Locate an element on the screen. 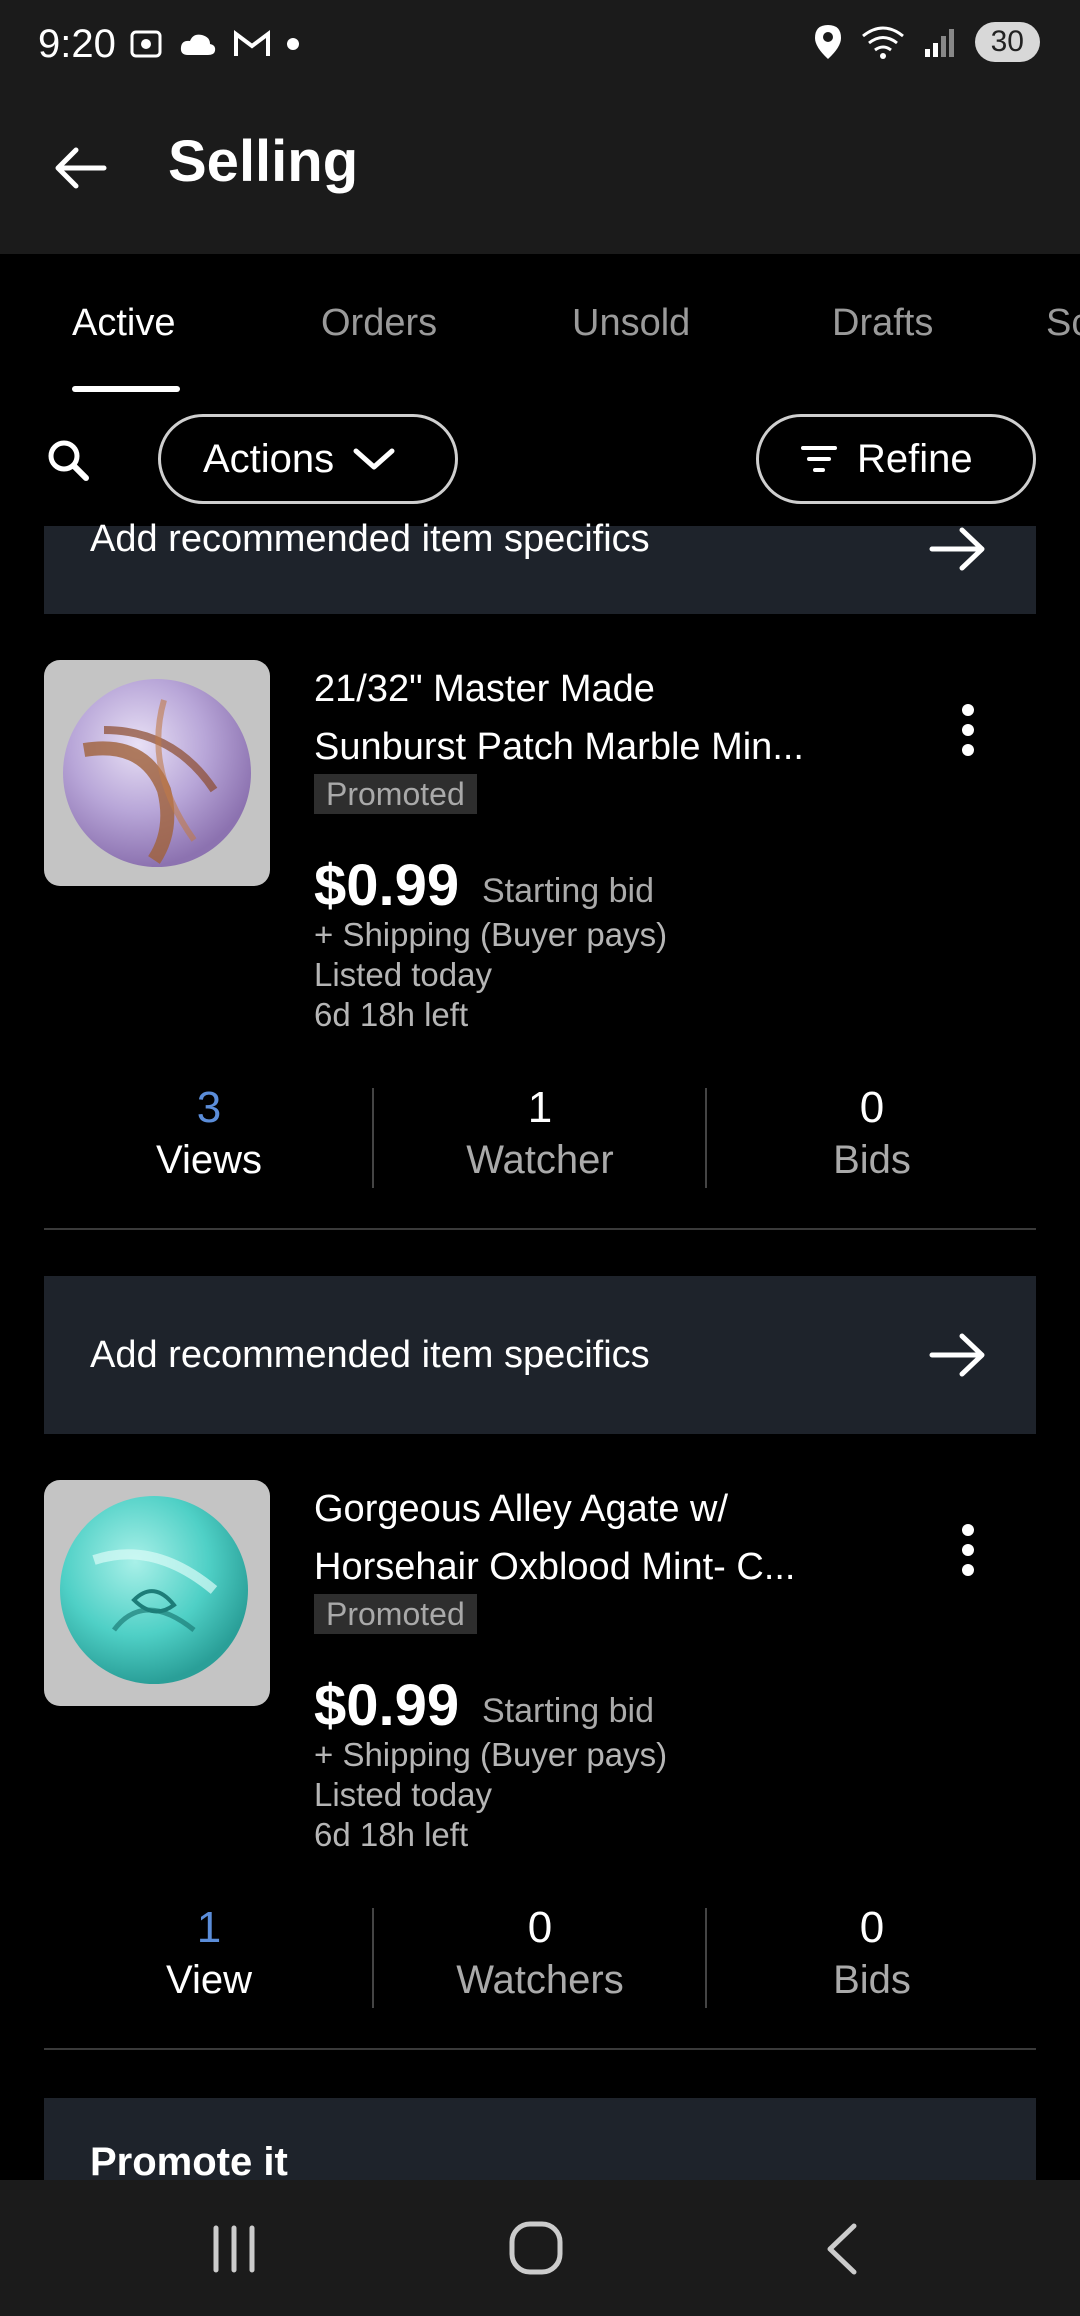 Image resolution: width=1080 pixels, height=2316 pixels. system-icons: 30 is located at coordinates (926, 42).